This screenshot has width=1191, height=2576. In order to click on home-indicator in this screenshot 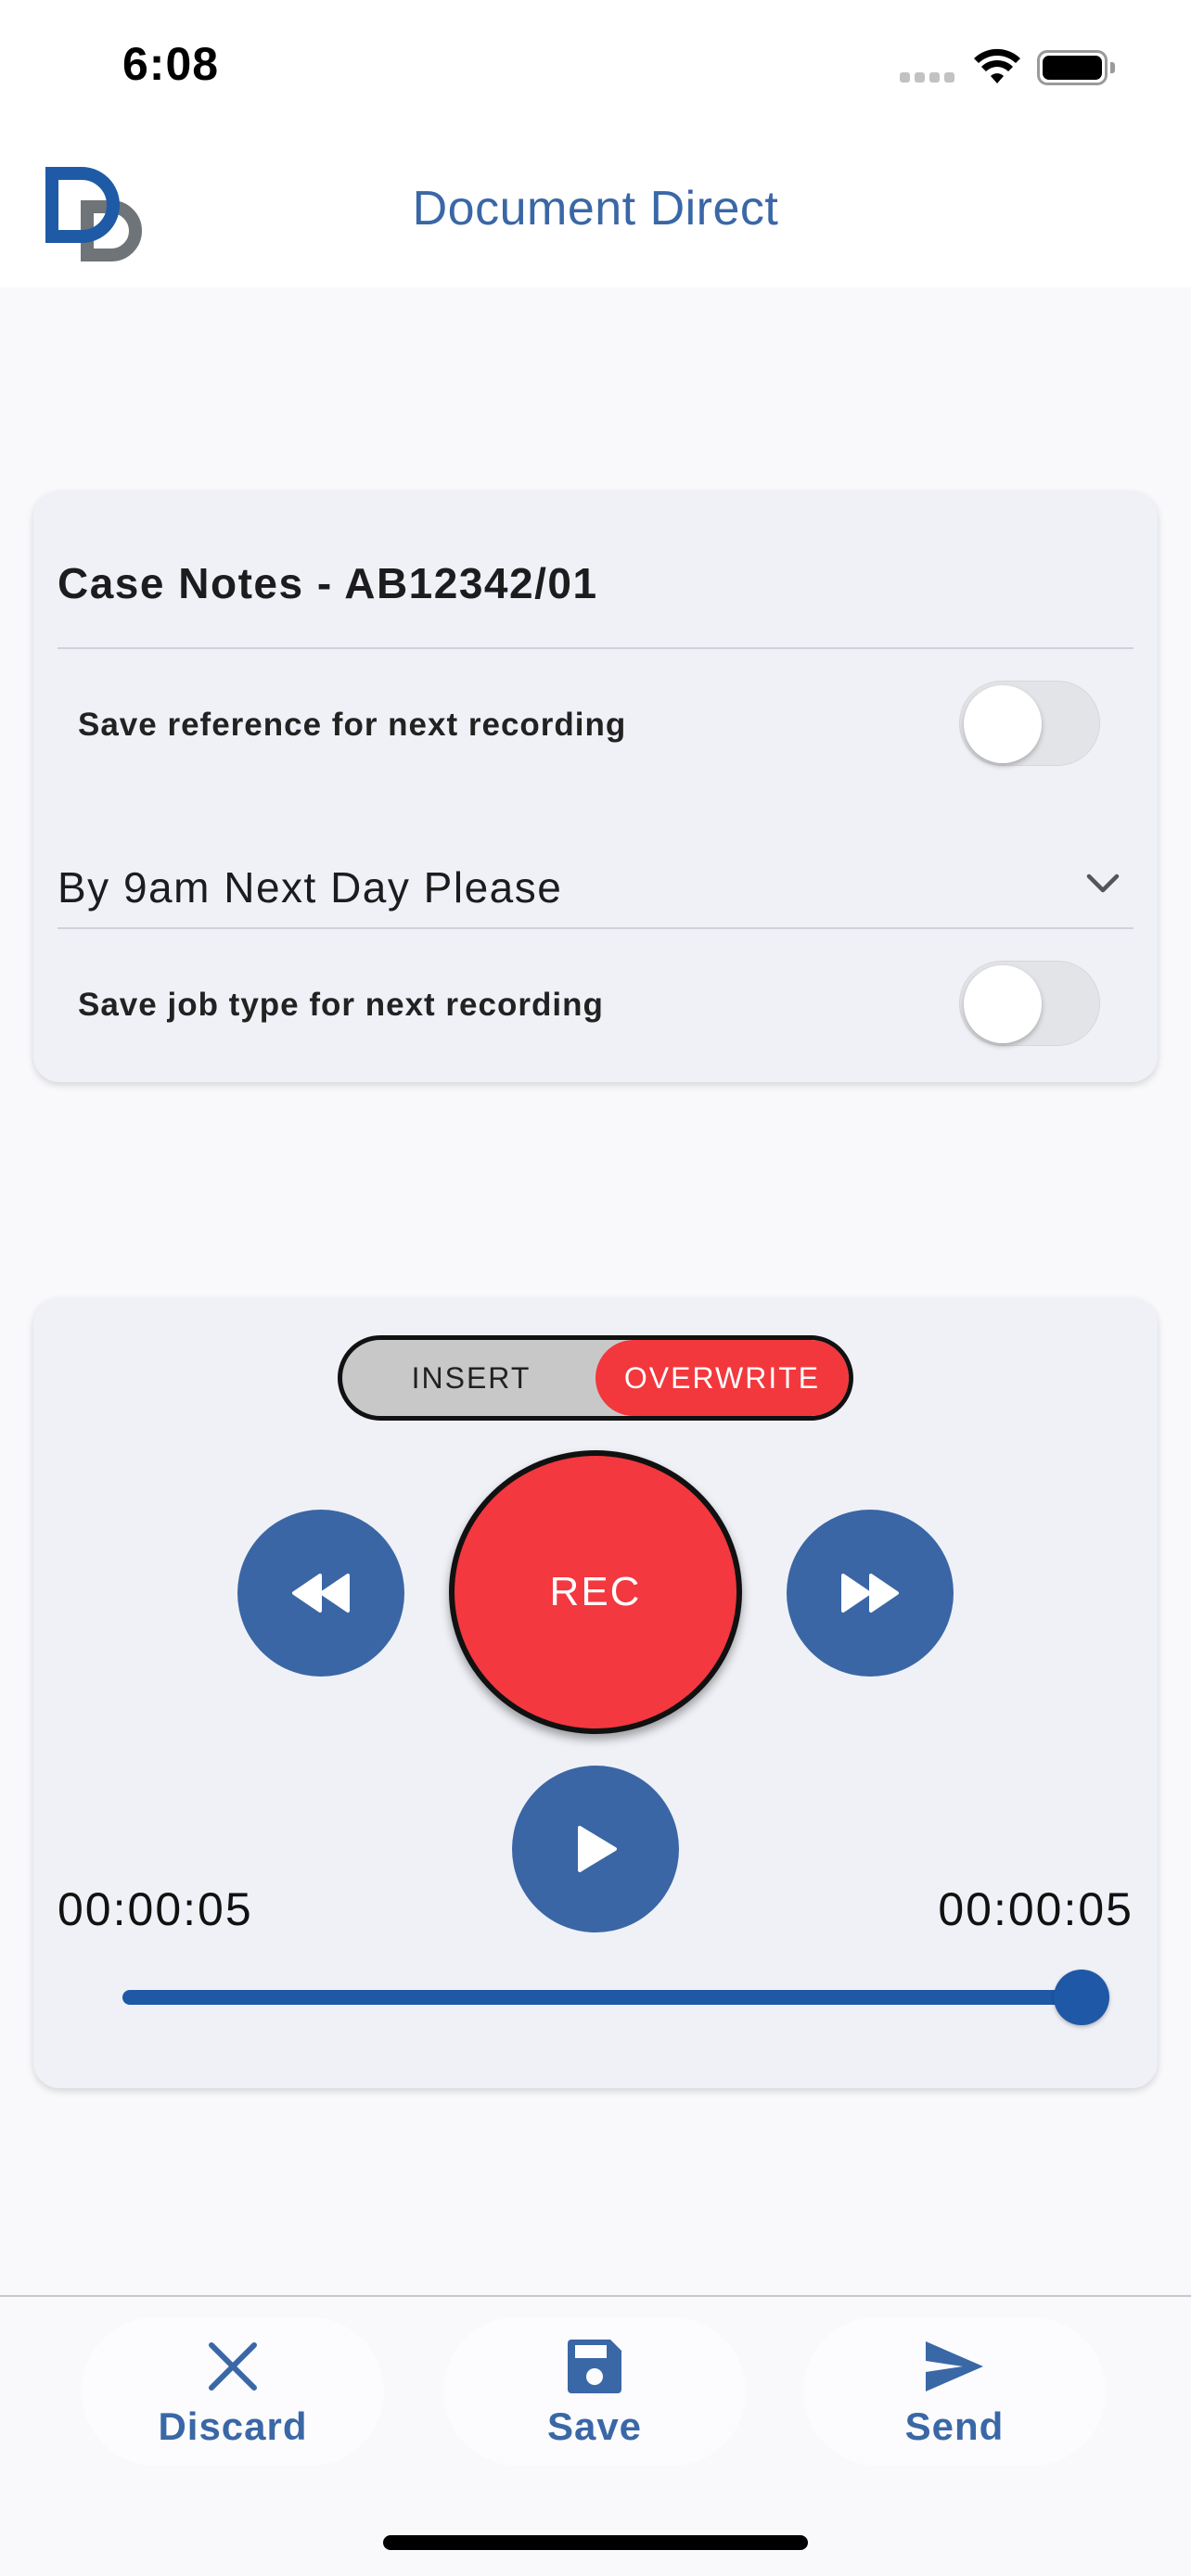, I will do `click(595, 2542)`.